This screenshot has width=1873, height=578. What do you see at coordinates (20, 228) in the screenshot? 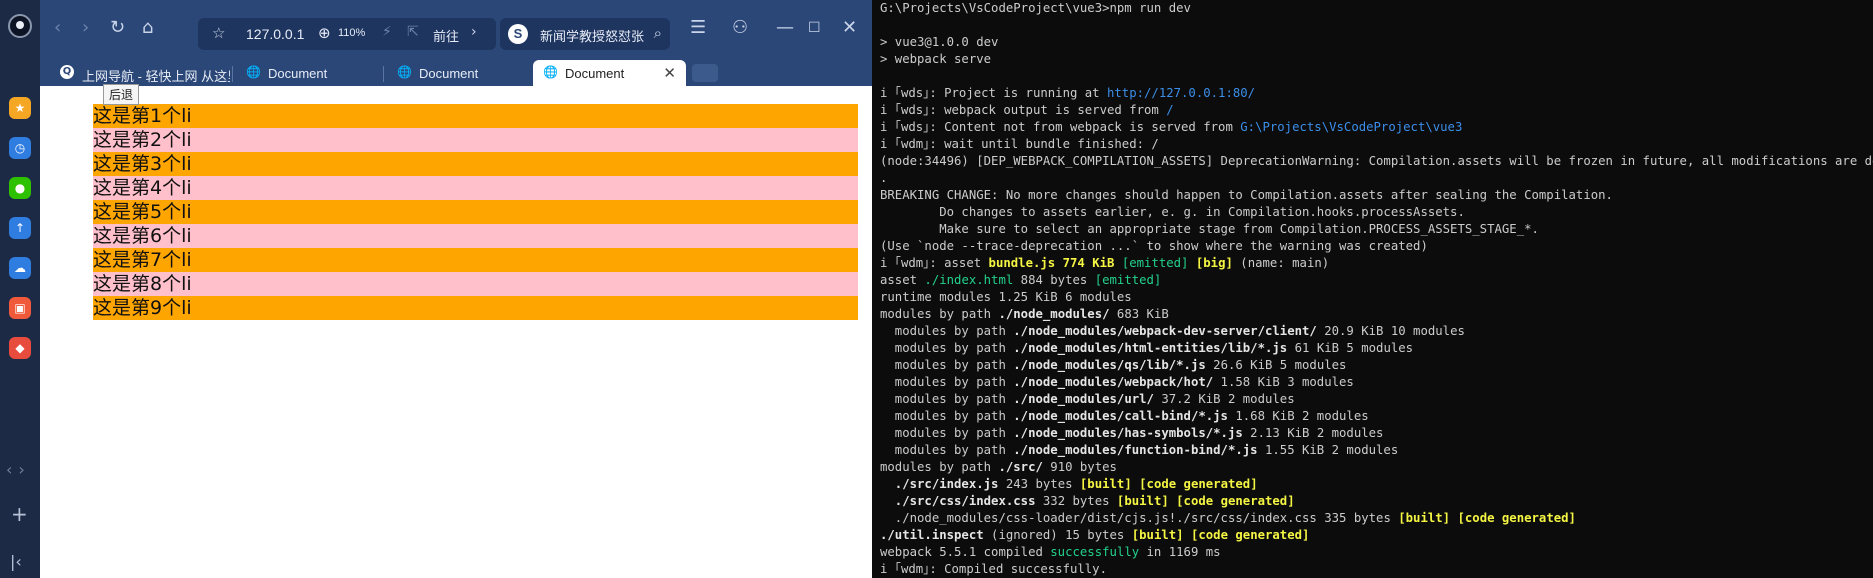
I see `upload-app-icon: ↑` at bounding box center [20, 228].